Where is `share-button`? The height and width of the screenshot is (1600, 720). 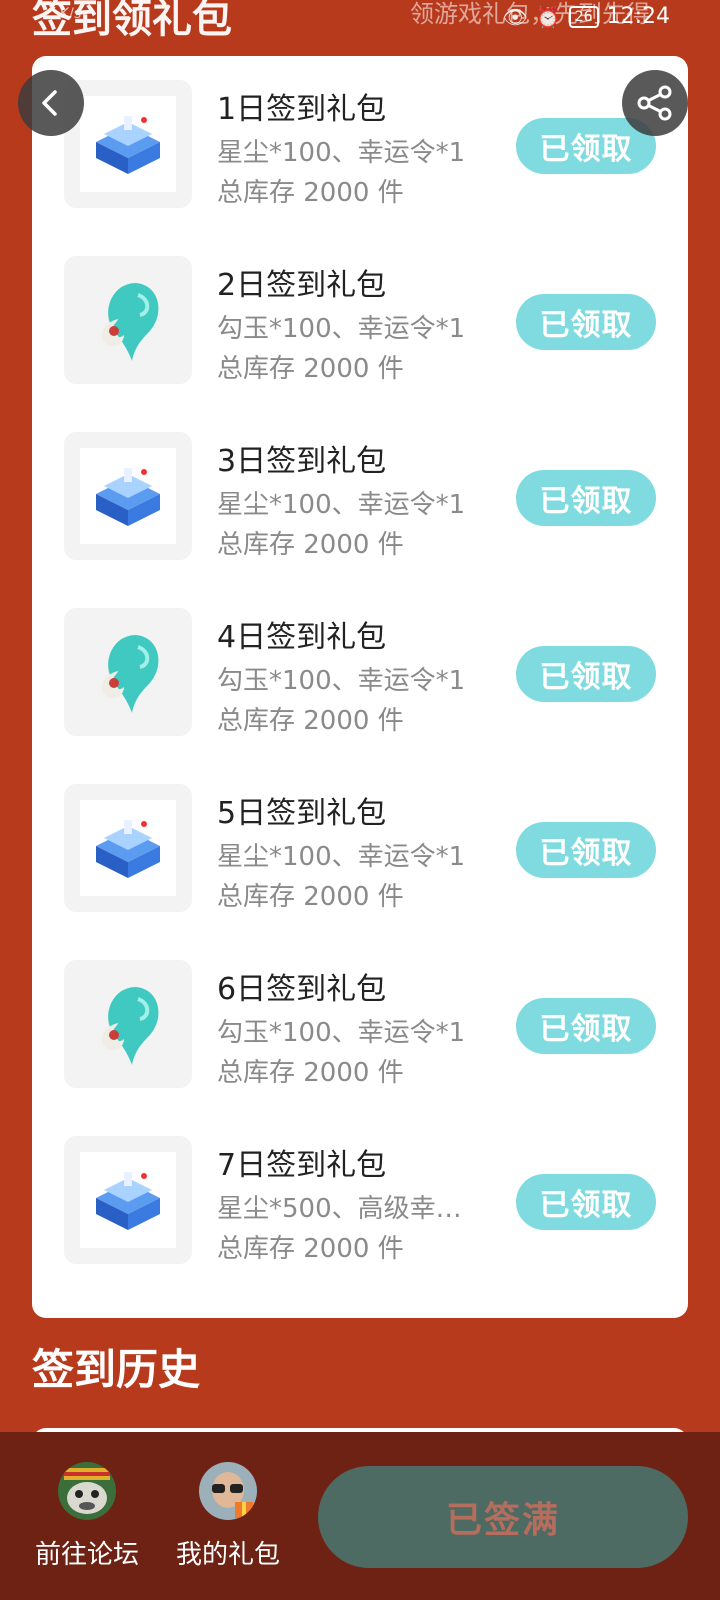 share-button is located at coordinates (655, 103).